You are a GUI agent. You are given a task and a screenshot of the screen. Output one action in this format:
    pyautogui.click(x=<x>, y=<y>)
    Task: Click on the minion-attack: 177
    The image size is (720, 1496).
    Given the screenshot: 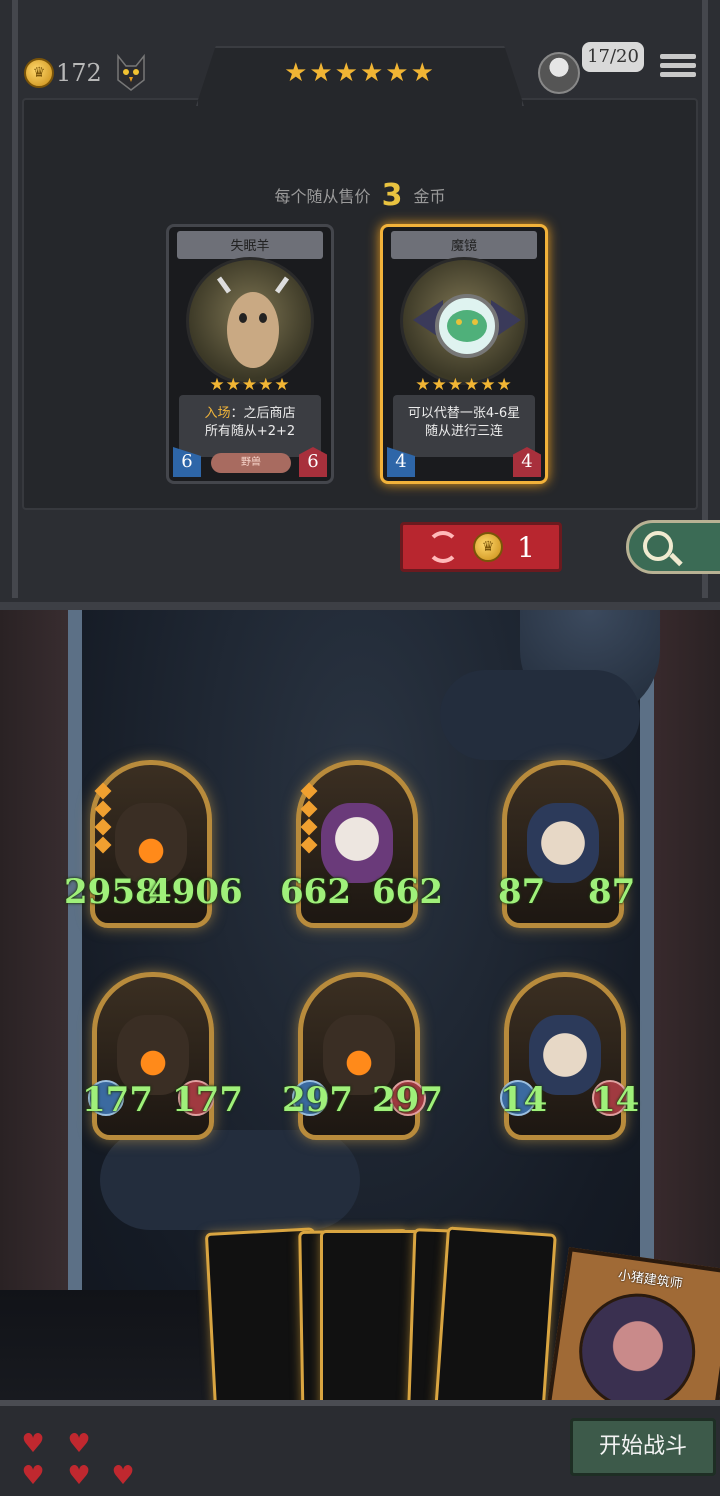 What is the action you would take?
    pyautogui.click(x=117, y=1100)
    